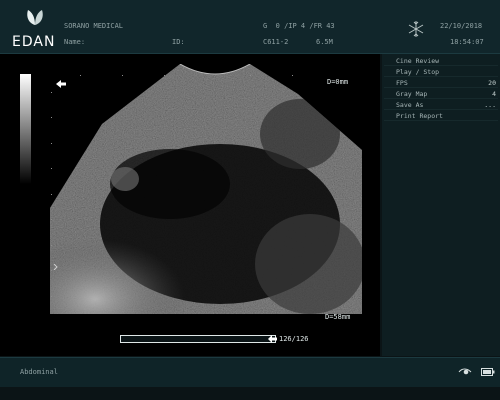 The width and height of the screenshot is (500, 400). What do you see at coordinates (419, 116) in the screenshot?
I see `menu-label: Print Report` at bounding box center [419, 116].